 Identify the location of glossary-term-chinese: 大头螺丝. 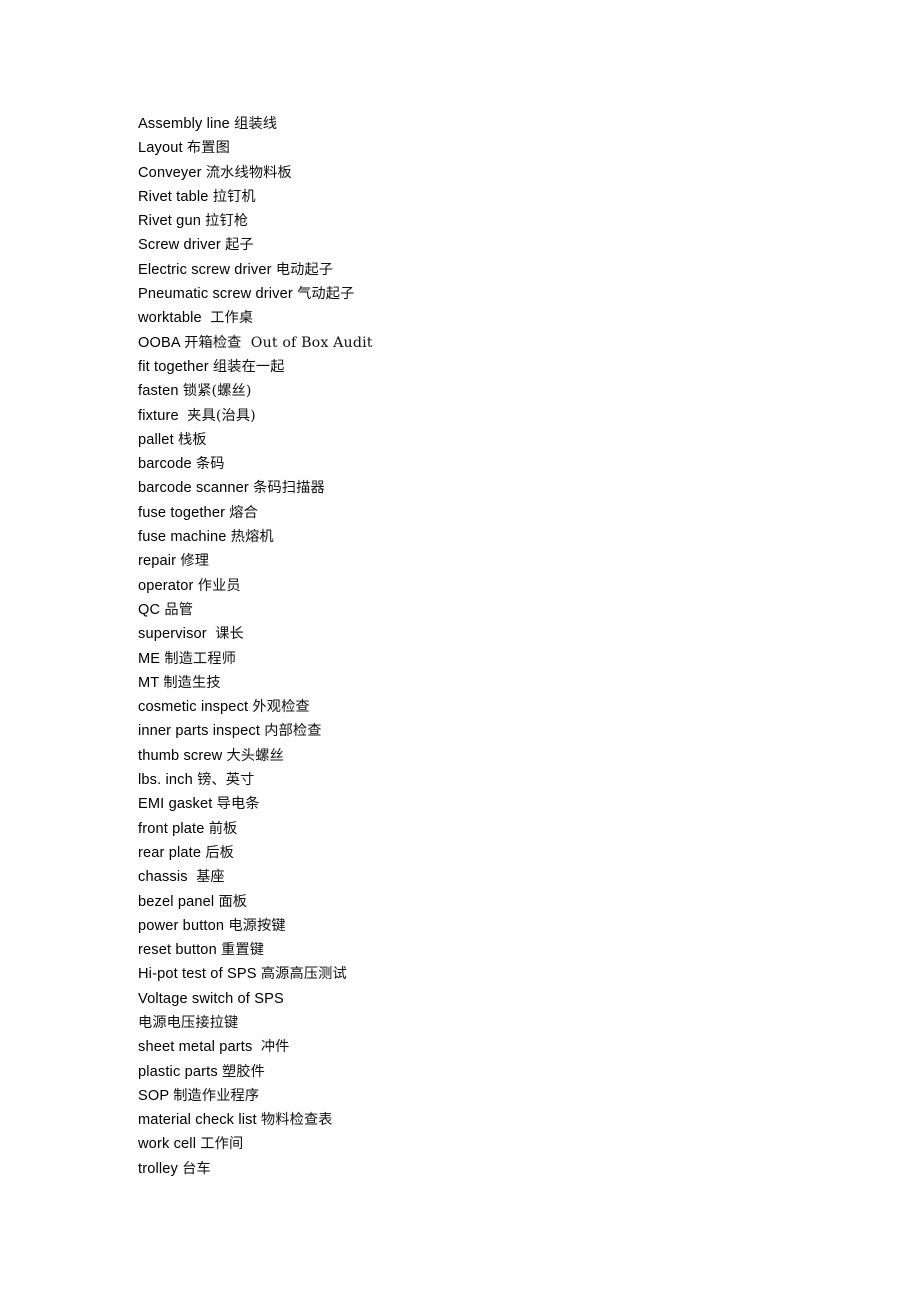
(255, 755).